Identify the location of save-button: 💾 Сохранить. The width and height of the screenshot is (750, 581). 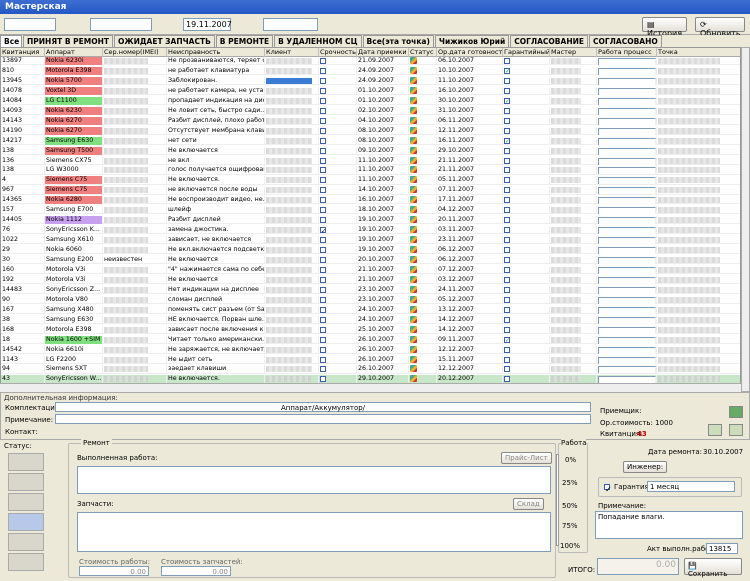
(713, 568).